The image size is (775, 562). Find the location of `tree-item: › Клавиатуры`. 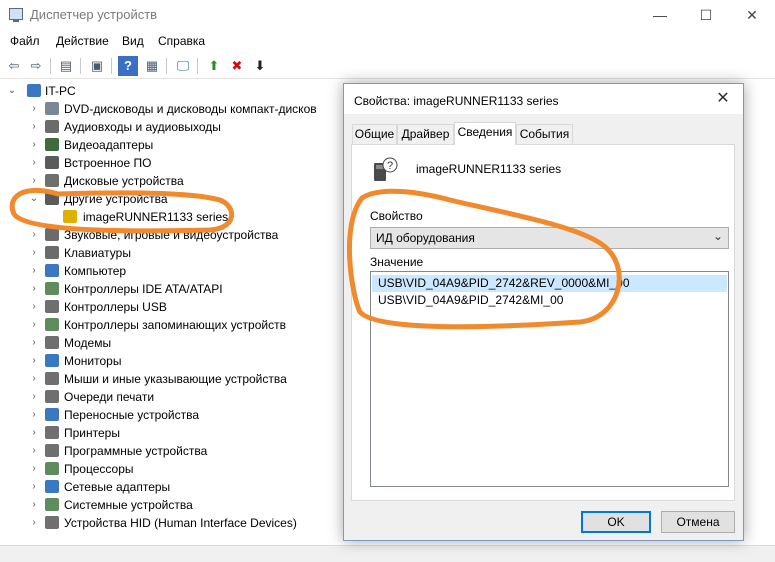

tree-item: › Клавиатуры is located at coordinates (170, 253).